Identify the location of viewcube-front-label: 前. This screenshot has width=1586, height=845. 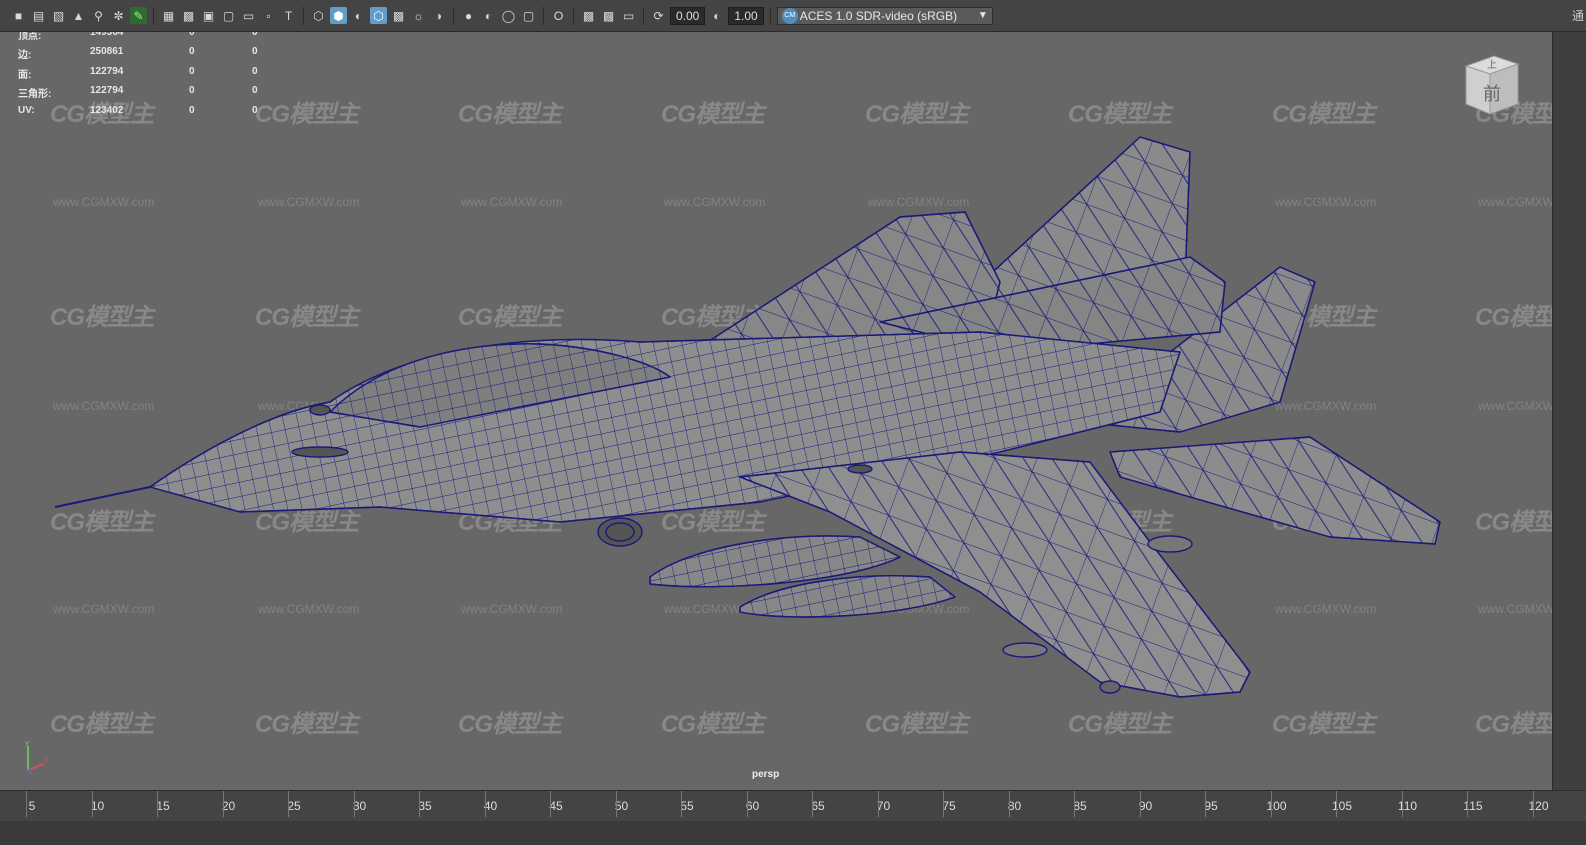
(1492, 94).